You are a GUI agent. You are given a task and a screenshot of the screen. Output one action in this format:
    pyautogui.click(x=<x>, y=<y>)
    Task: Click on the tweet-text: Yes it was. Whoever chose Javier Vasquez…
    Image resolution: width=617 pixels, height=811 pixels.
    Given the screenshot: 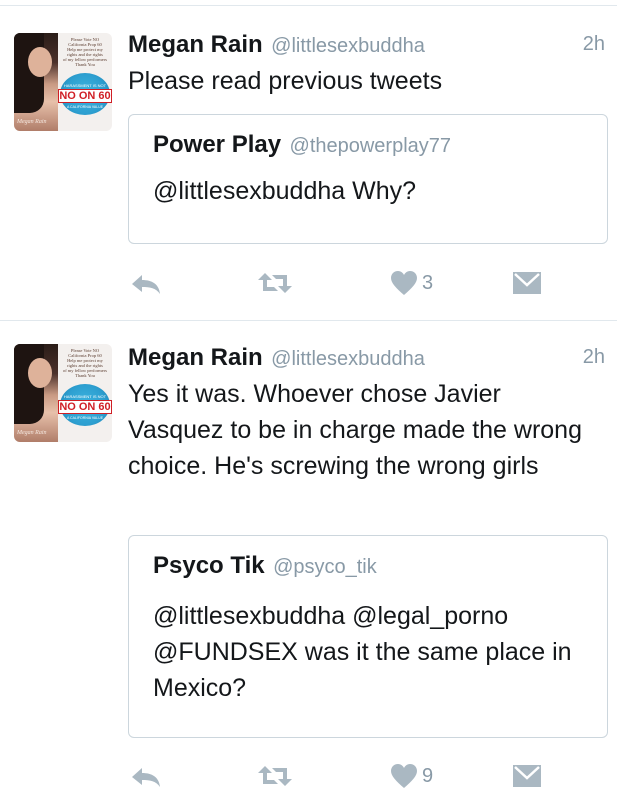 What is the action you would take?
    pyautogui.click(x=355, y=430)
    